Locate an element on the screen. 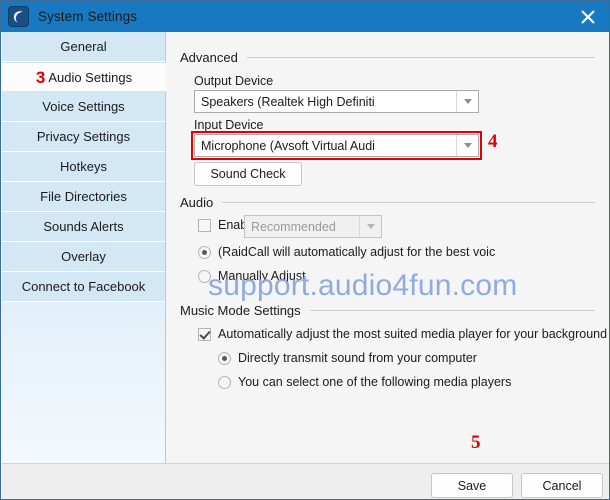 The width and height of the screenshot is (610, 500). output-device-label: Output Device is located at coordinates (234, 81).